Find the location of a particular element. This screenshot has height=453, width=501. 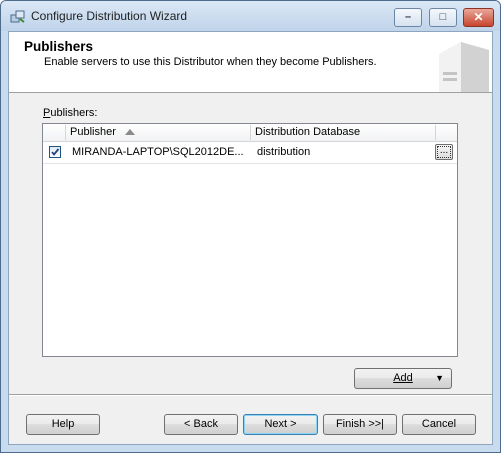

column-header-publisher: Publisher is located at coordinates (93, 132).